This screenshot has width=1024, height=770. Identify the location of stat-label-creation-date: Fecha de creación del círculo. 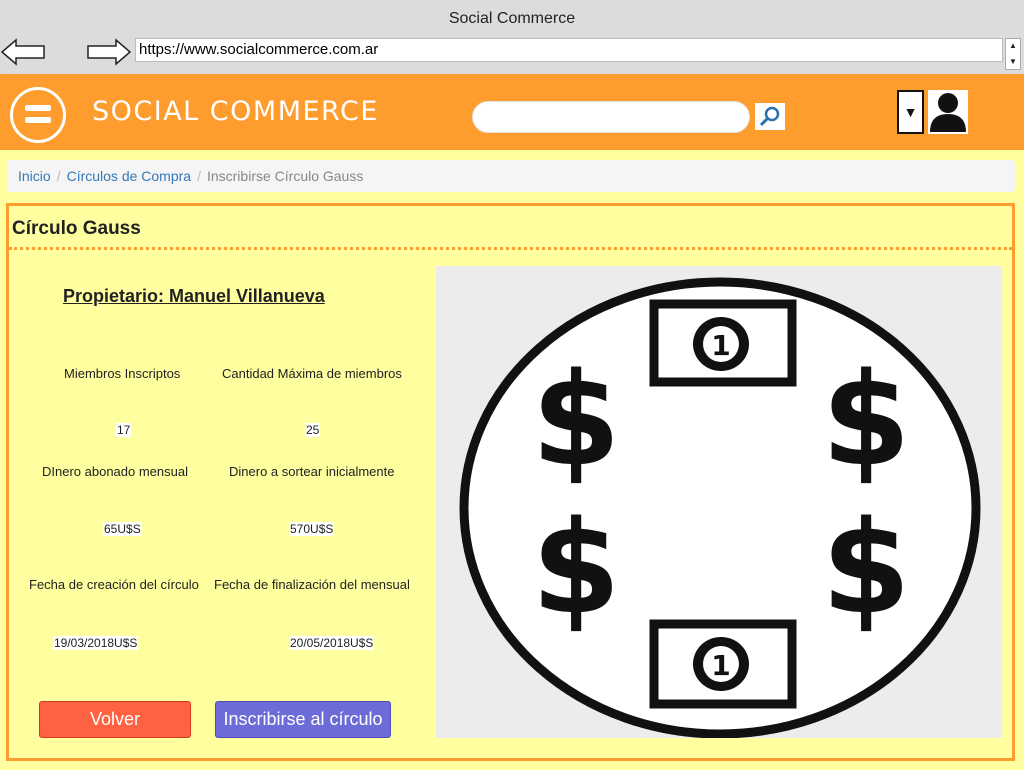
(114, 584).